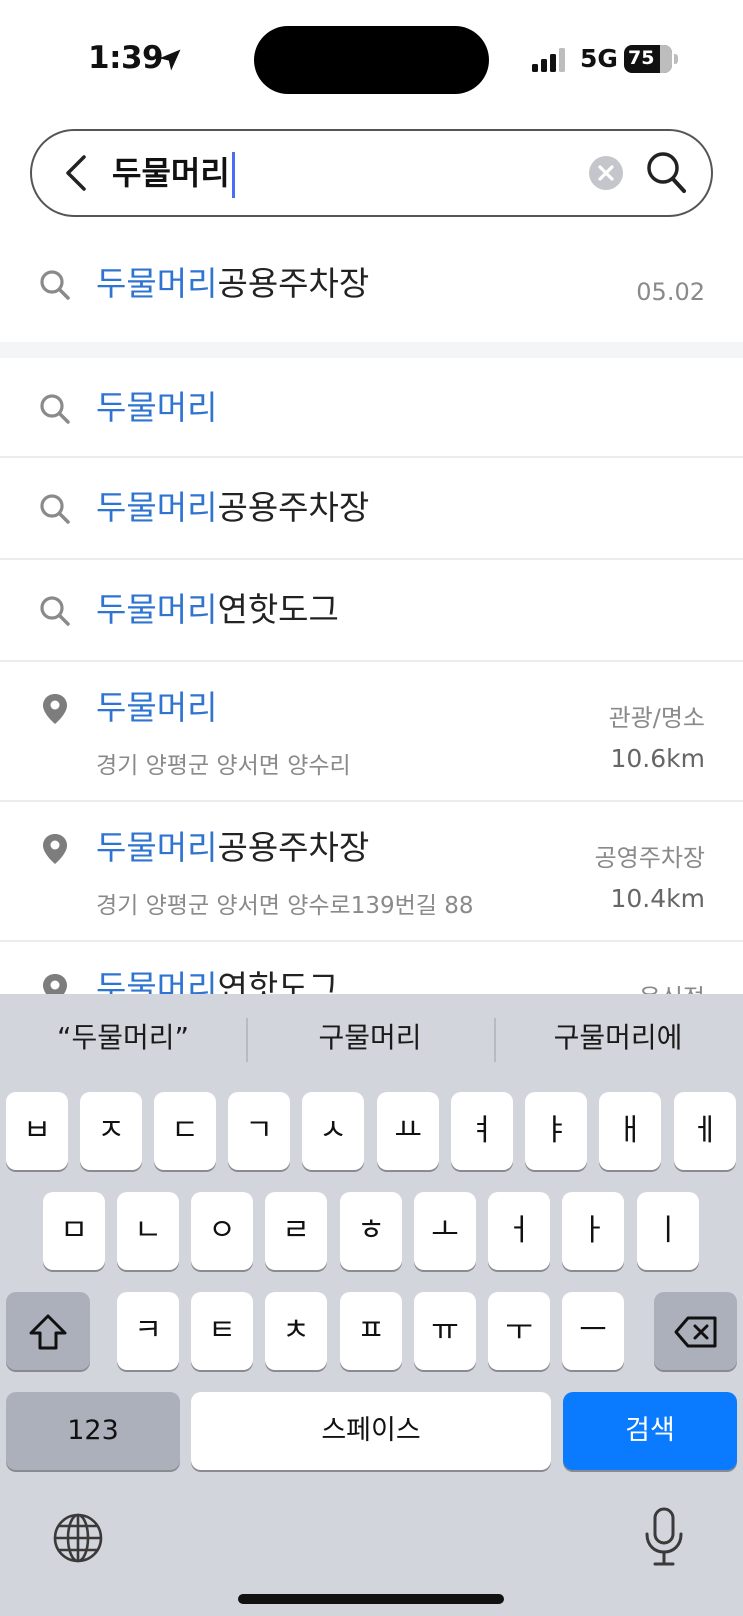 This screenshot has height=1616, width=743. I want to click on recent-search-title: 두물머리공용주차장, so click(233, 283).